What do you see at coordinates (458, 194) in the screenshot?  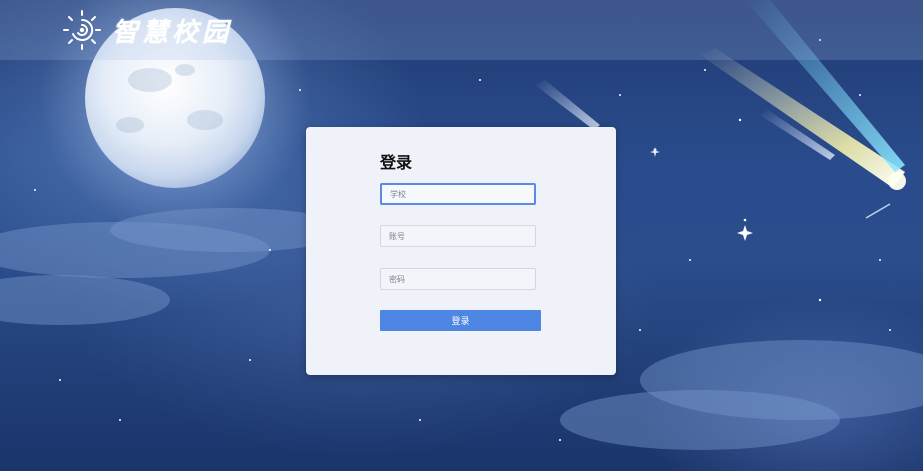 I see `school-input` at bounding box center [458, 194].